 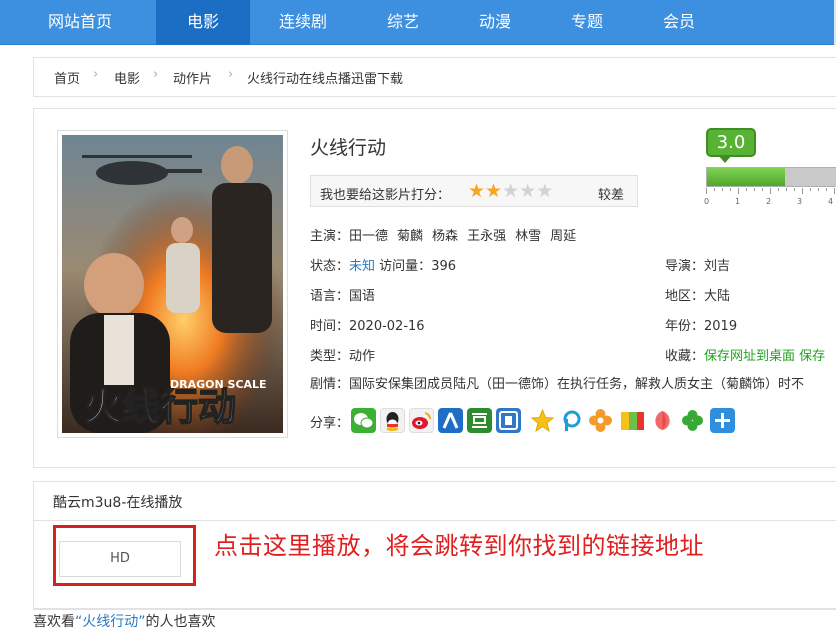 I want to click on nav-item-anime: 动漫, so click(x=495, y=22).